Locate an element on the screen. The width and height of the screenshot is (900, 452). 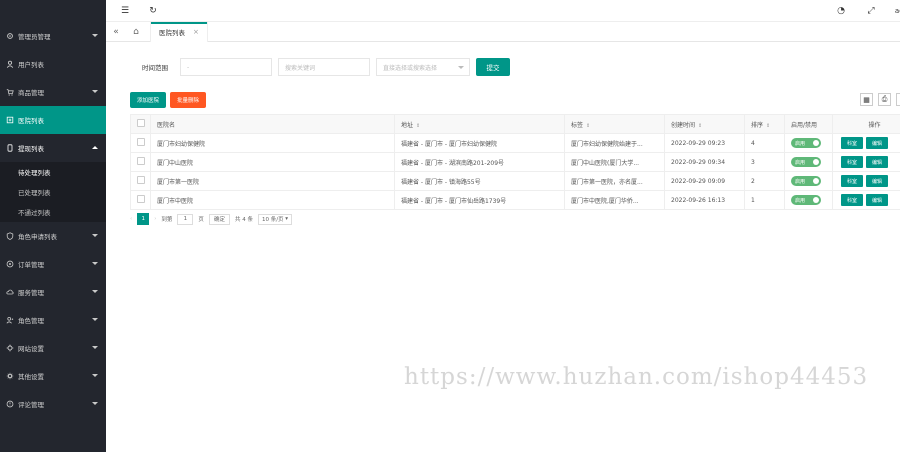
keyword-input: 搜索关键词 is located at coordinates (324, 67).